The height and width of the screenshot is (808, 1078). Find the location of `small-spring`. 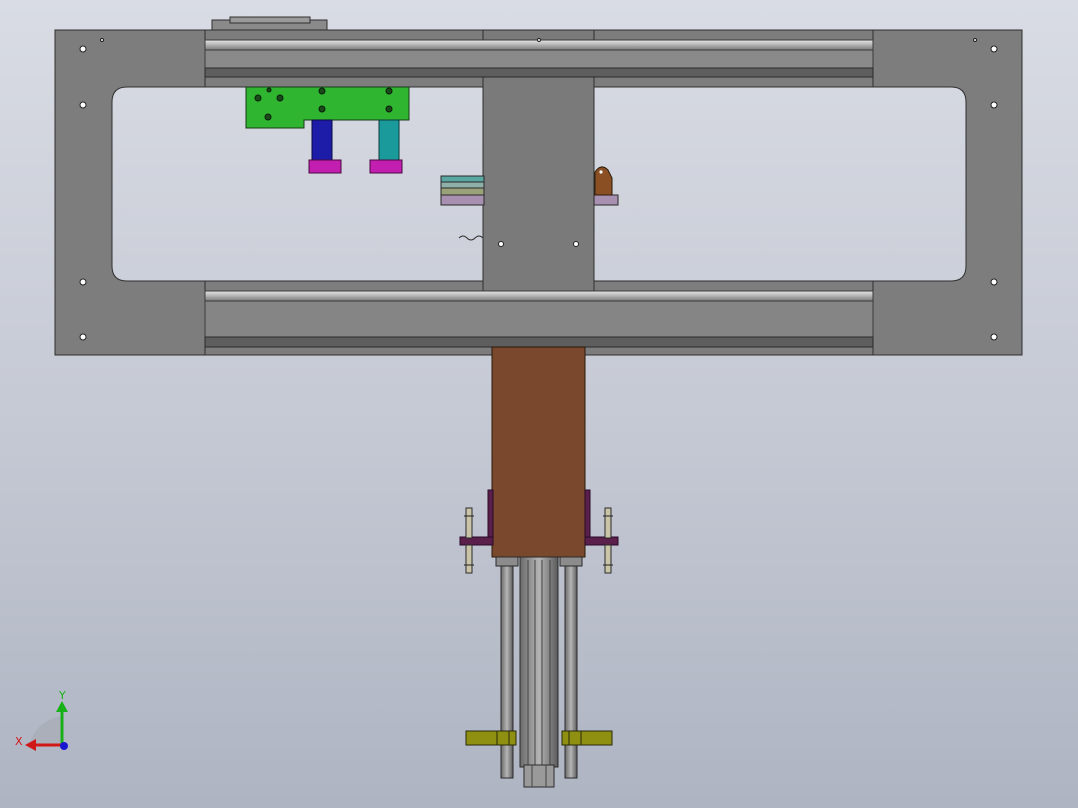

small-spring is located at coordinates (471, 238).